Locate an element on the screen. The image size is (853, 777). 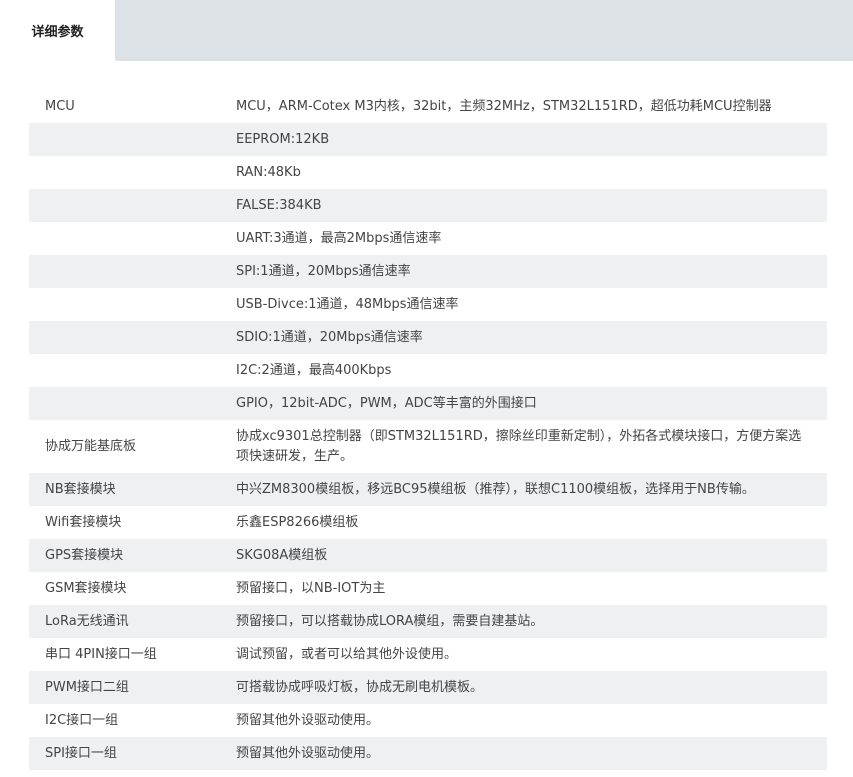
table-row: I2C接口一组 预留其他外设驱动使用。 is located at coordinates (428, 720).